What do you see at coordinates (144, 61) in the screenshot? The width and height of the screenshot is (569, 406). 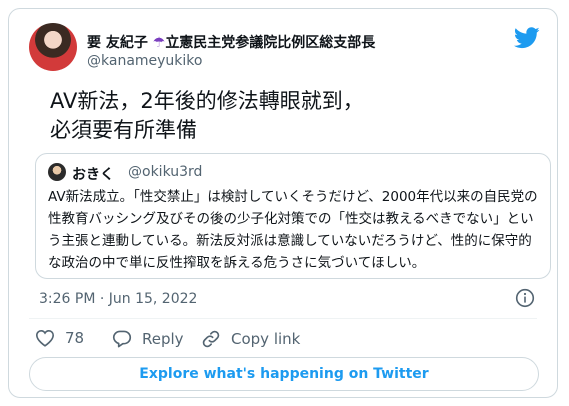 I see `author-handle: @kanameyukiko` at bounding box center [144, 61].